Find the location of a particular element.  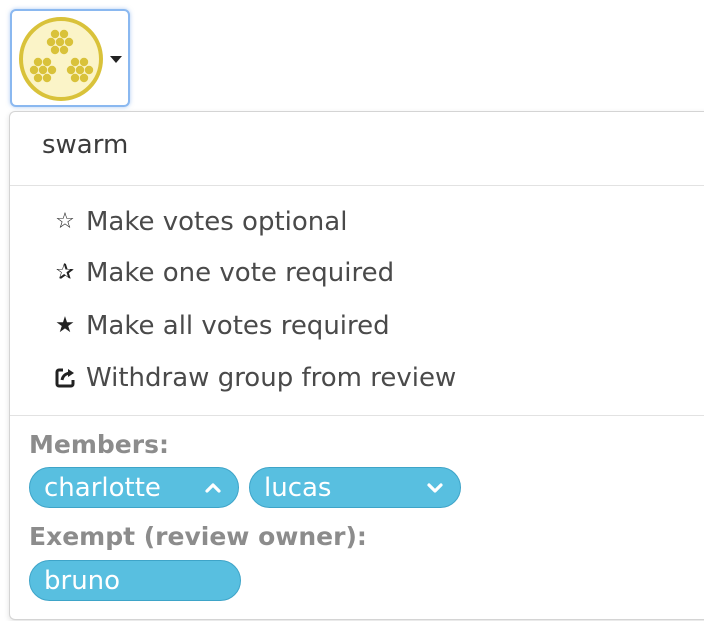

menu-item-label: Make one vote required is located at coordinates (240, 273).